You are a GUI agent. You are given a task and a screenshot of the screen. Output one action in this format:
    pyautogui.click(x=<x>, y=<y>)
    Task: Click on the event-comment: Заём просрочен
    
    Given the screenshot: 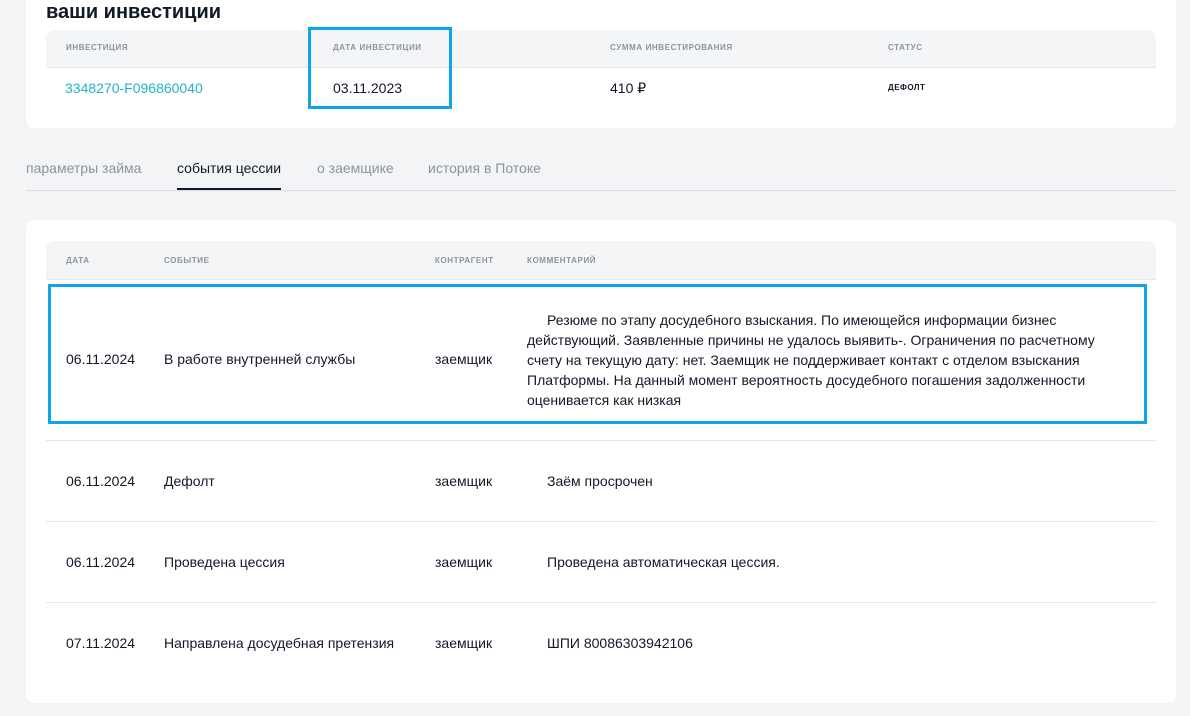 What is the action you would take?
    pyautogui.click(x=600, y=481)
    